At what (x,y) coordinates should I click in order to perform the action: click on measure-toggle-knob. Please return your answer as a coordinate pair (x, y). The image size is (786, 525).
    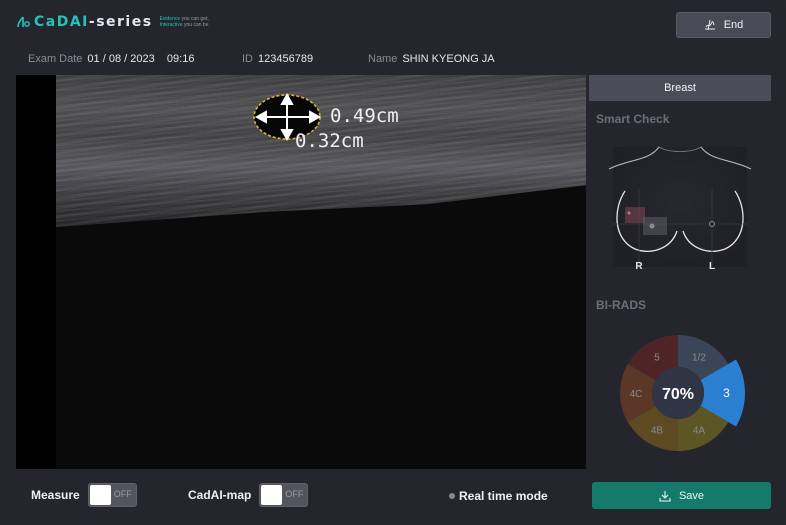
    Looking at the image, I should click on (100, 495).